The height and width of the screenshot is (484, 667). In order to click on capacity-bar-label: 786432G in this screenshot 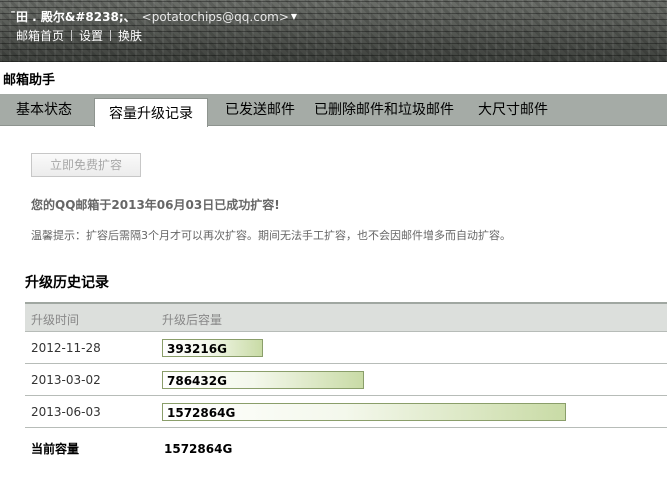, I will do `click(197, 381)`.